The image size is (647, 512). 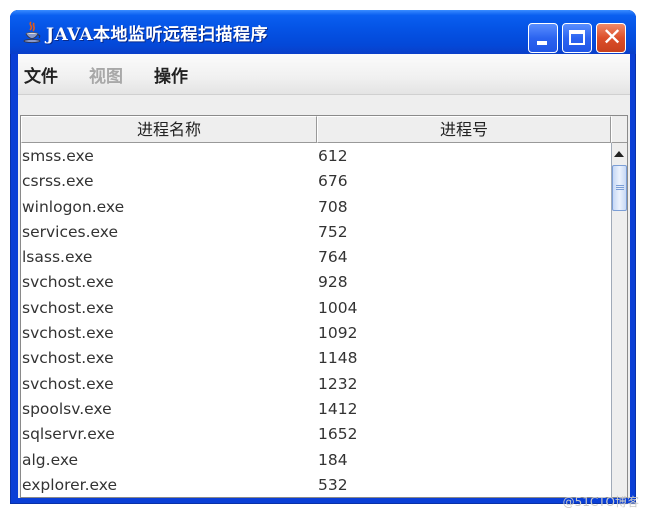 I want to click on table-row: sqlservr.exe 1652, so click(x=316, y=434).